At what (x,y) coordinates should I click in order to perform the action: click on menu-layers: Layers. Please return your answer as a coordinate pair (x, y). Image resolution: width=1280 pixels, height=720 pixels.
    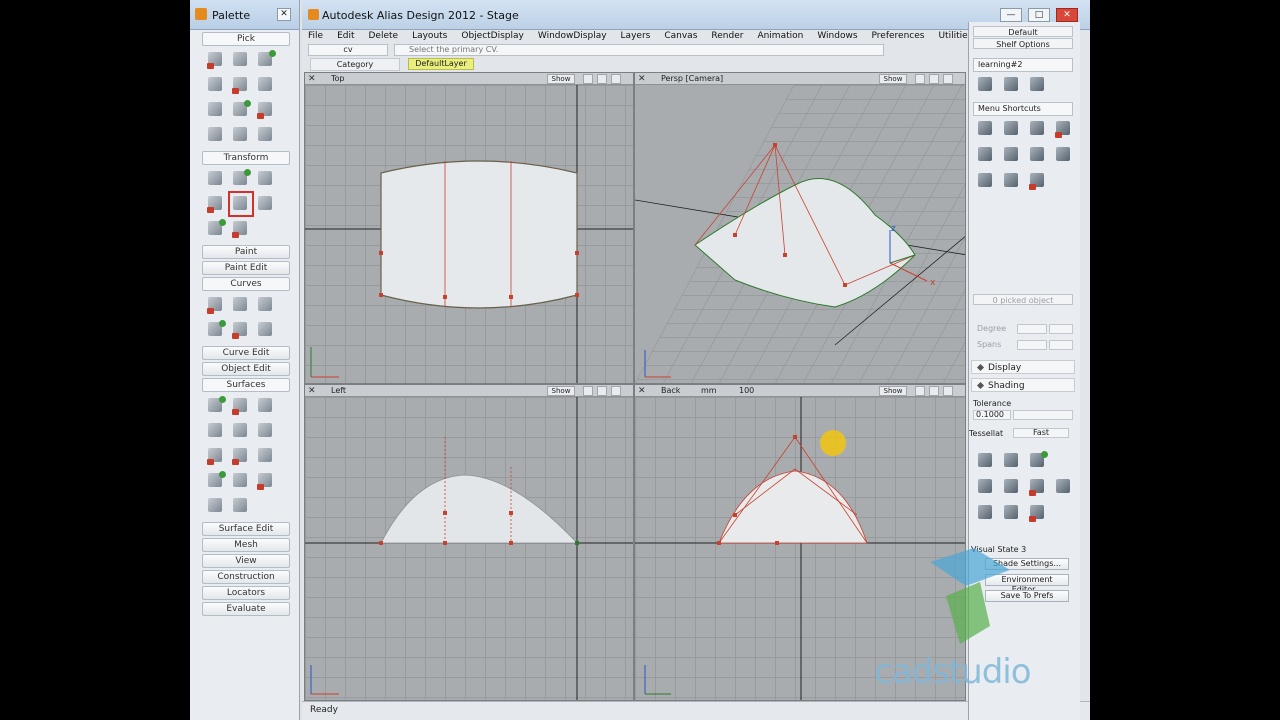
    Looking at the image, I should click on (636, 36).